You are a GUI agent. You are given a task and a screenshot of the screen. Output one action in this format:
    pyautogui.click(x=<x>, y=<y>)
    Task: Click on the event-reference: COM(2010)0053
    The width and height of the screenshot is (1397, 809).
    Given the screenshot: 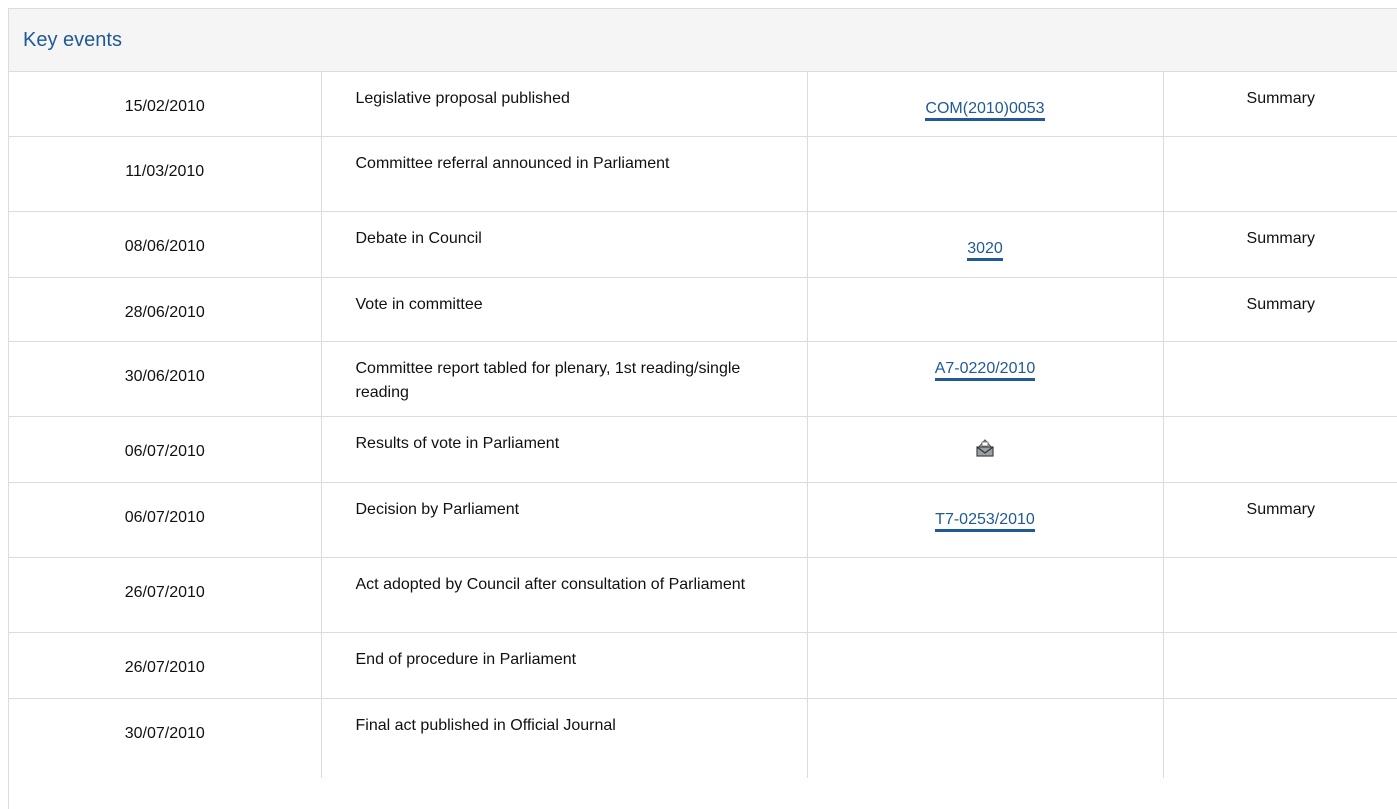 What is the action you would take?
    pyautogui.click(x=985, y=104)
    